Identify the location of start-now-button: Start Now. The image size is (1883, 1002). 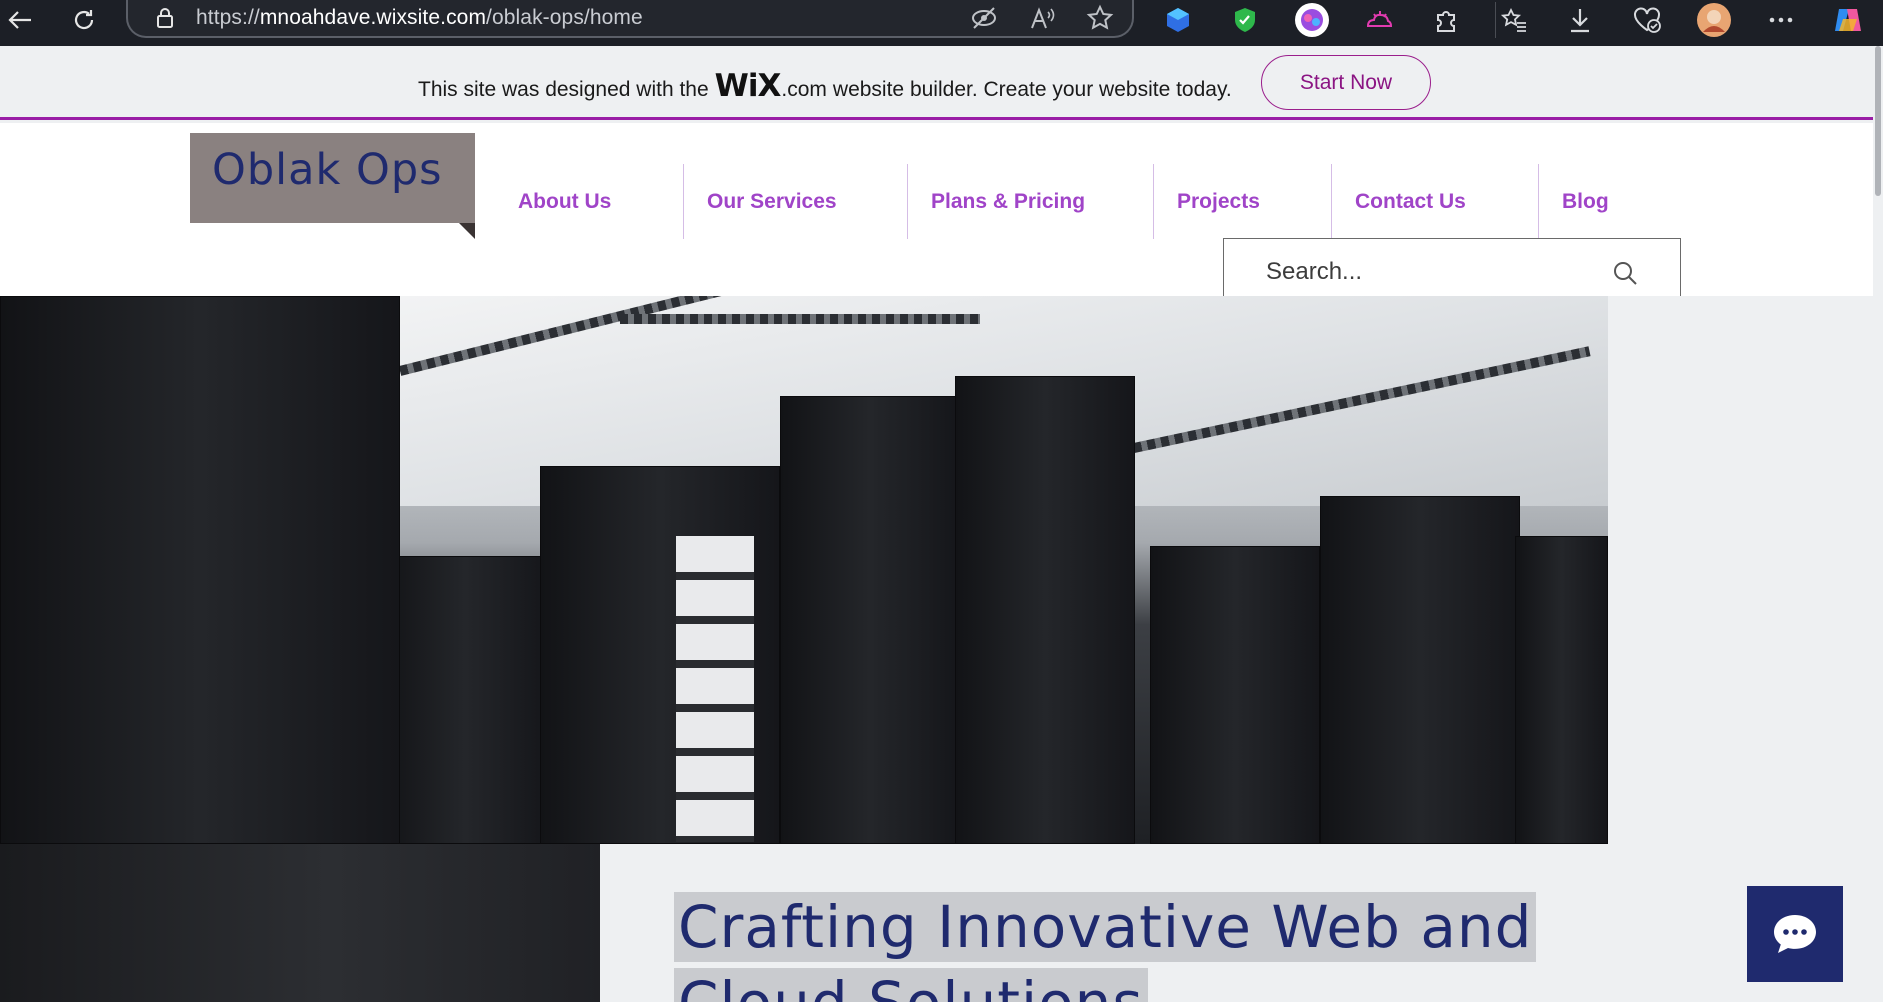
(1346, 82).